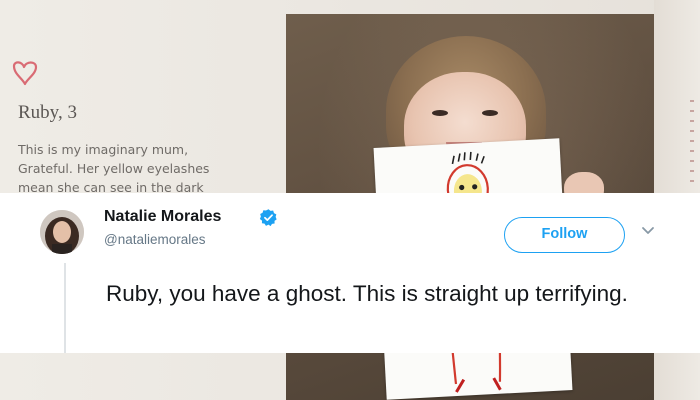 The width and height of the screenshot is (700, 400). Describe the element at coordinates (47, 112) in the screenshot. I see `caption-title: Ruby, 3` at that location.